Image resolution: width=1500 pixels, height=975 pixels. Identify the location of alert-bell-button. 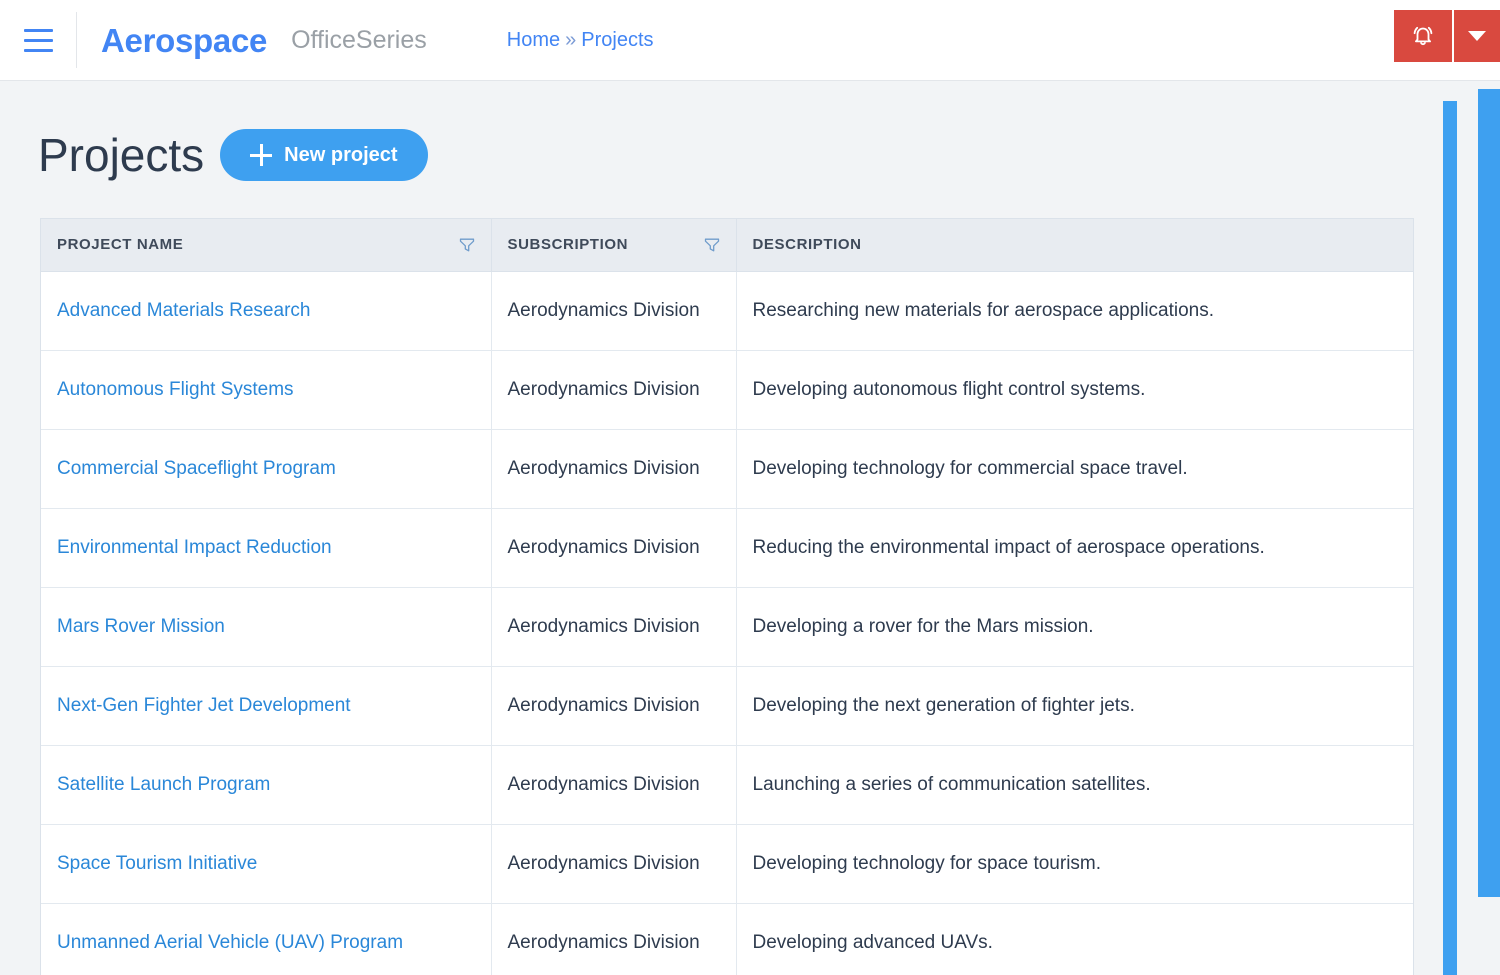
(1423, 36).